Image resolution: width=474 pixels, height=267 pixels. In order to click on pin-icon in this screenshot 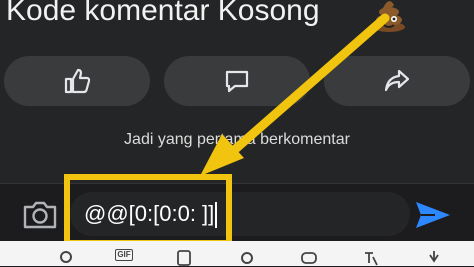, I will do `click(434, 258)`.